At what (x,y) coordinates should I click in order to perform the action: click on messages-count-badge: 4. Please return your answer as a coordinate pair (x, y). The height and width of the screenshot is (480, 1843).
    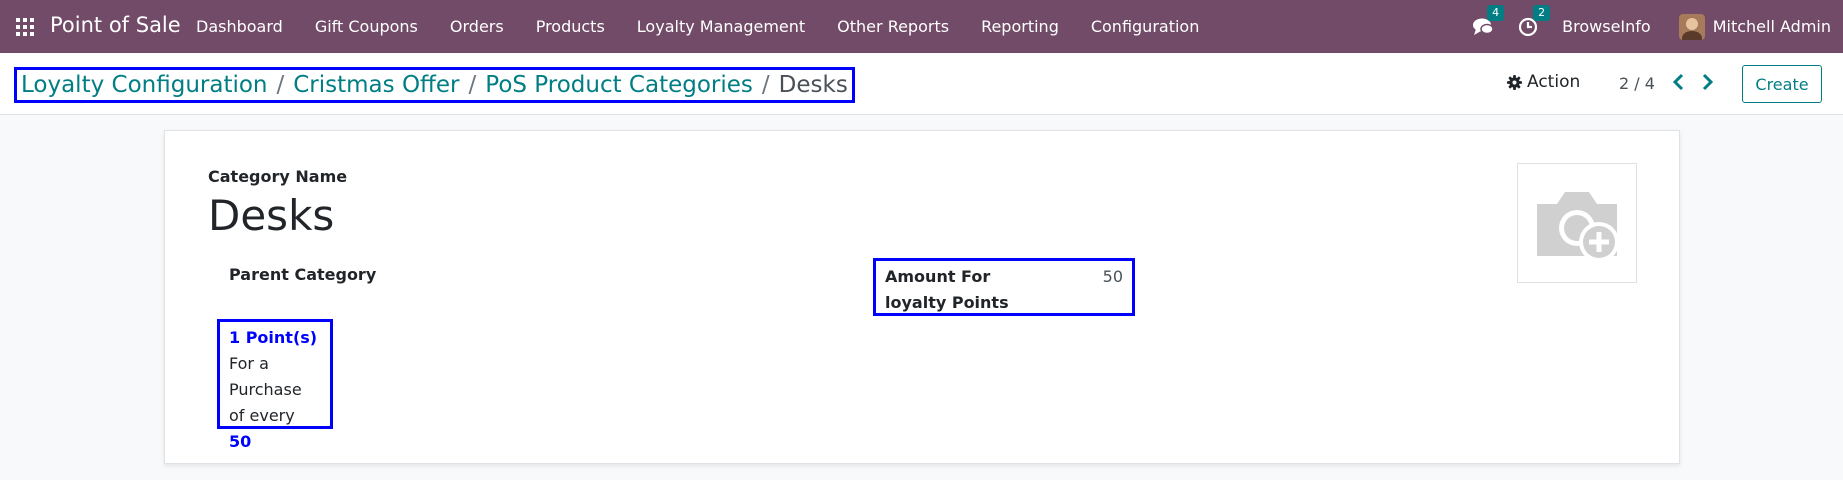
    Looking at the image, I should click on (1496, 12).